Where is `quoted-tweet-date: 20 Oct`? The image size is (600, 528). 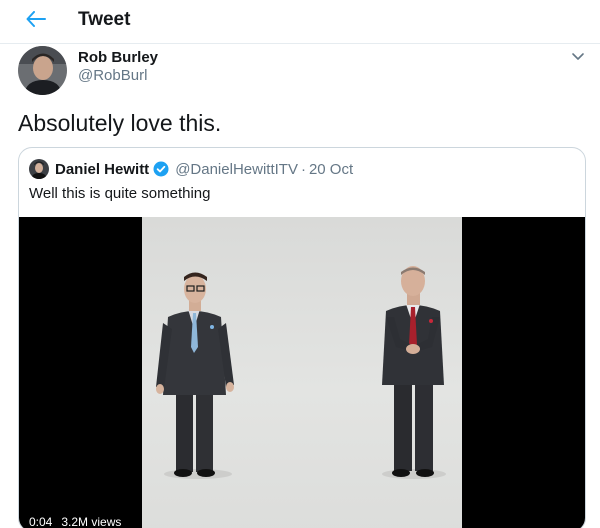
quoted-tweet-date: 20 Oct is located at coordinates (331, 169).